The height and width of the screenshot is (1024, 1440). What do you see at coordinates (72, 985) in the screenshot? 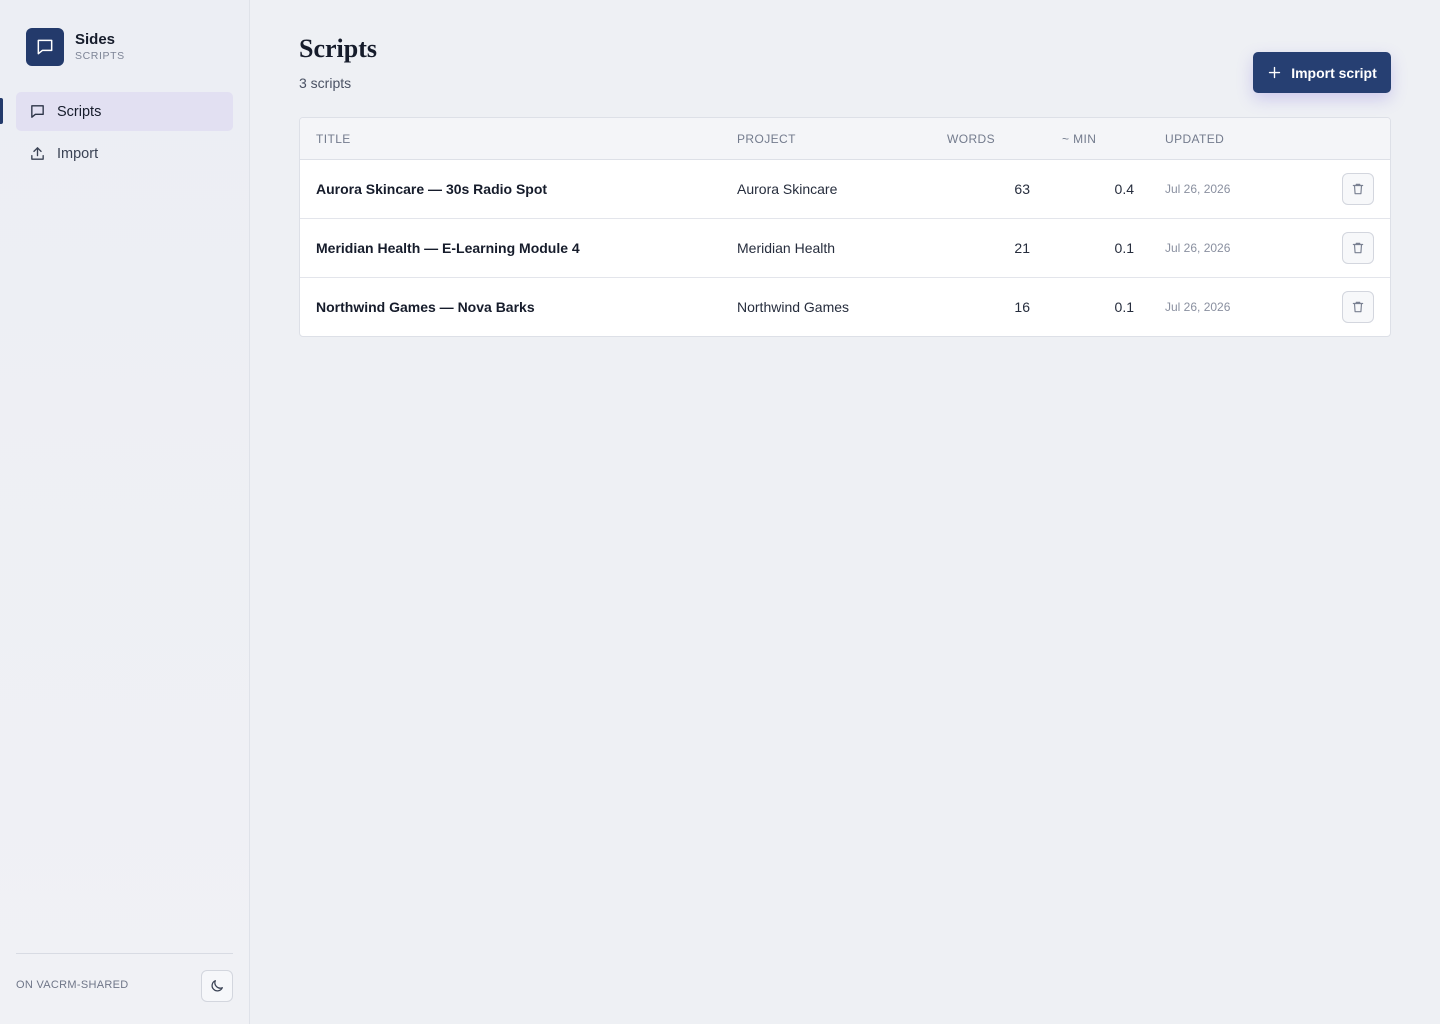
I see `workspace-label: ON VACRM-SHARED` at bounding box center [72, 985].